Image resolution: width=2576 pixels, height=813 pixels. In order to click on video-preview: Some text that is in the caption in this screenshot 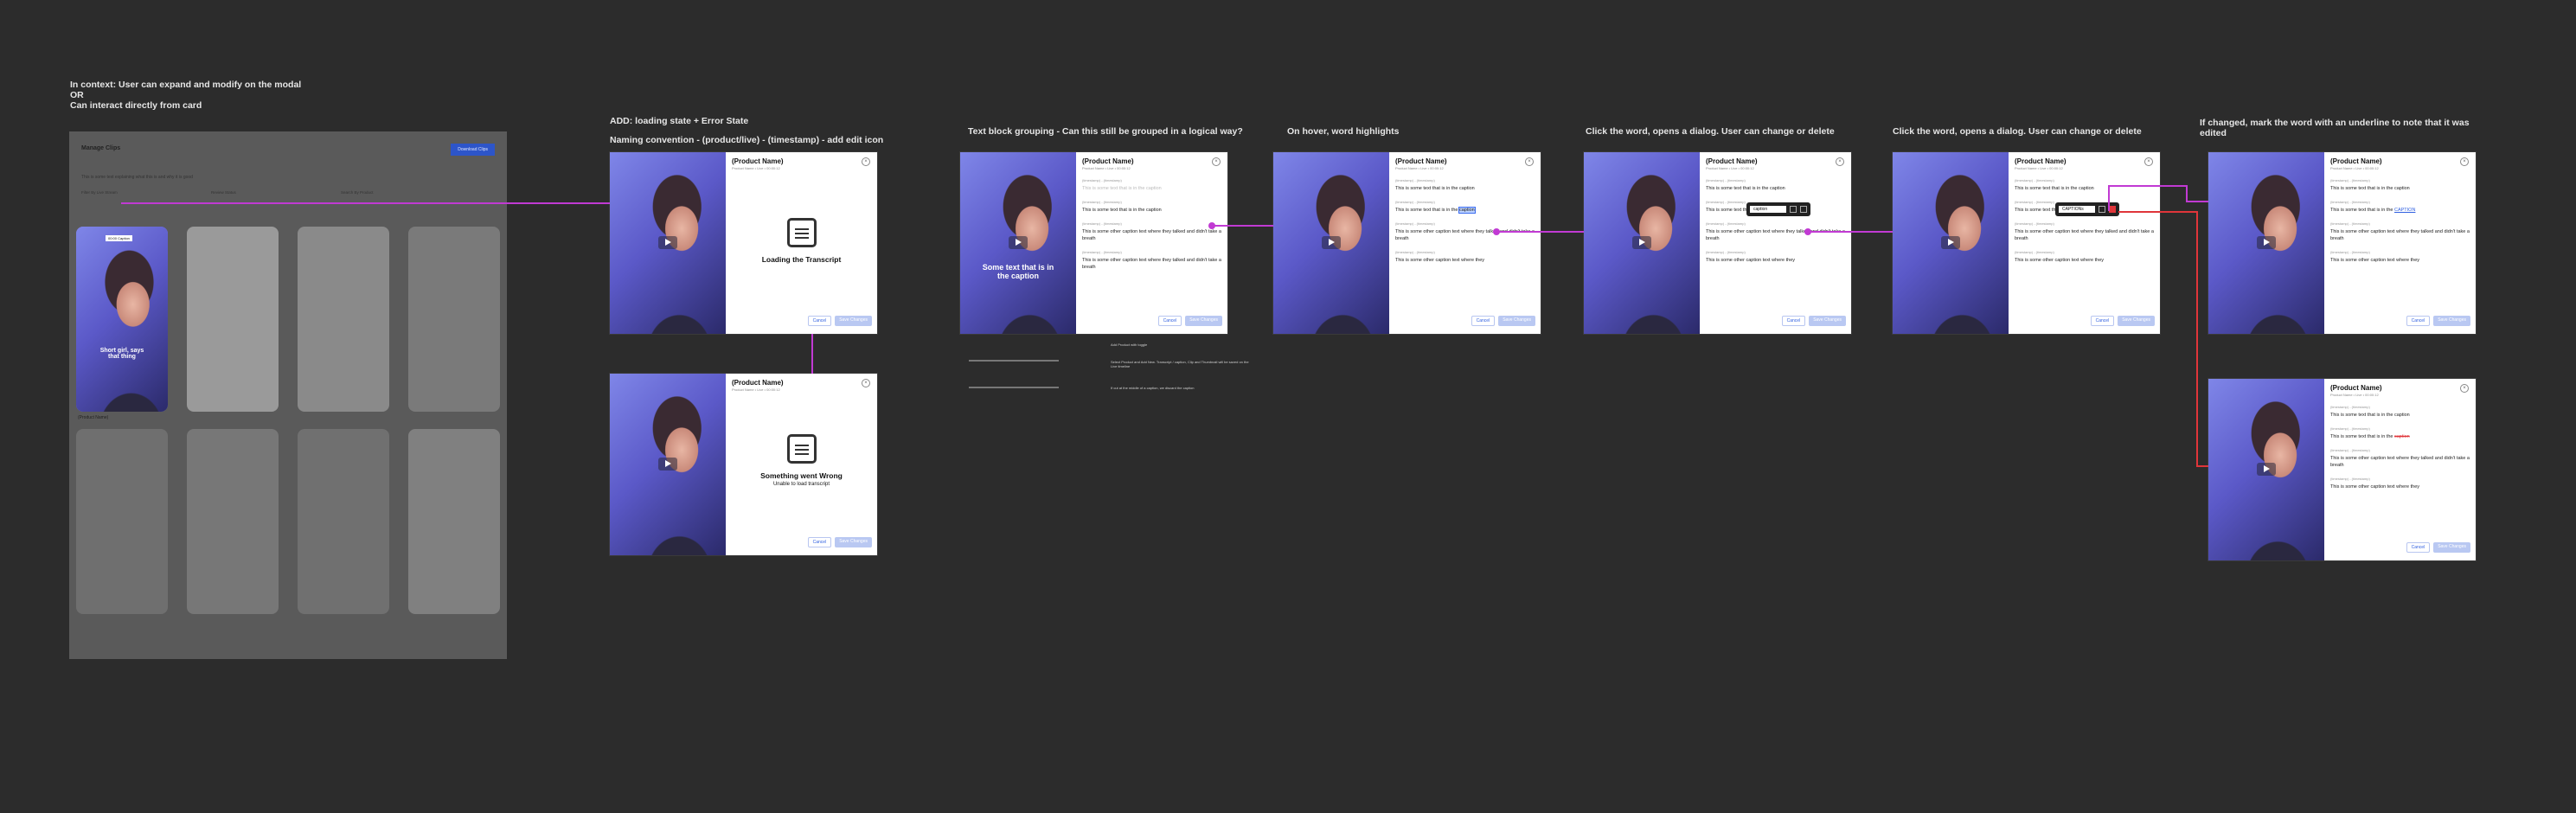, I will do `click(1018, 243)`.